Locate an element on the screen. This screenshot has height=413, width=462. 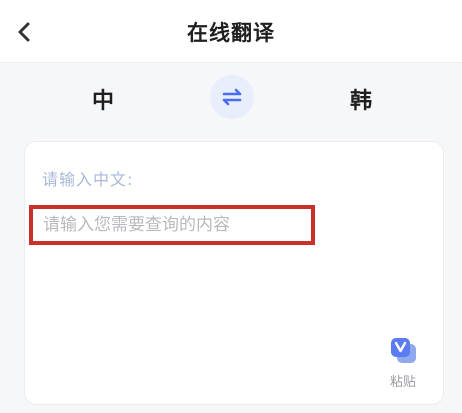
swap-languages-button is located at coordinates (232, 97).